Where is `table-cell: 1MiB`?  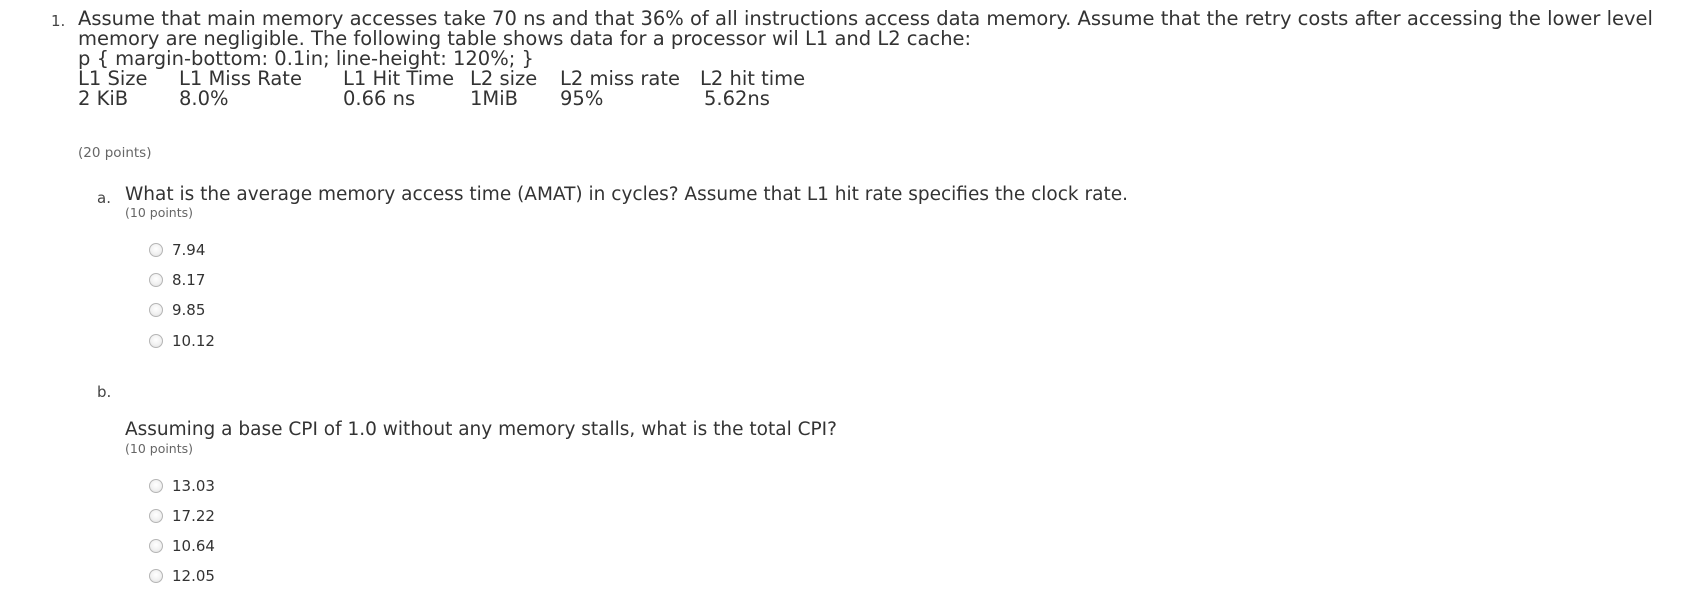 table-cell: 1MiB is located at coordinates (494, 98).